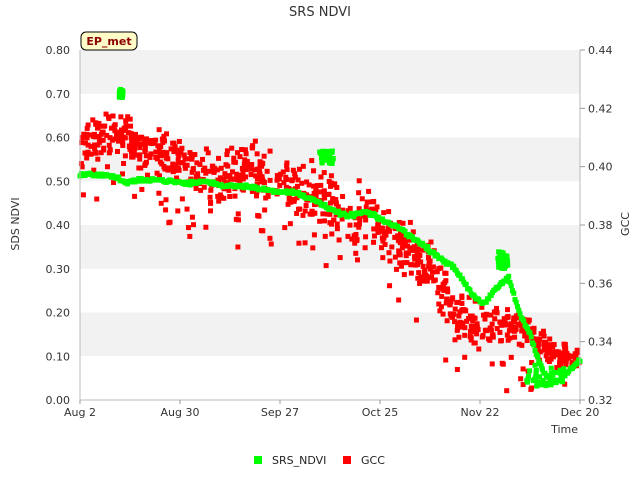 The height and width of the screenshot is (480, 640). I want to click on legend-swatch-srs-ndvi, so click(258, 460).